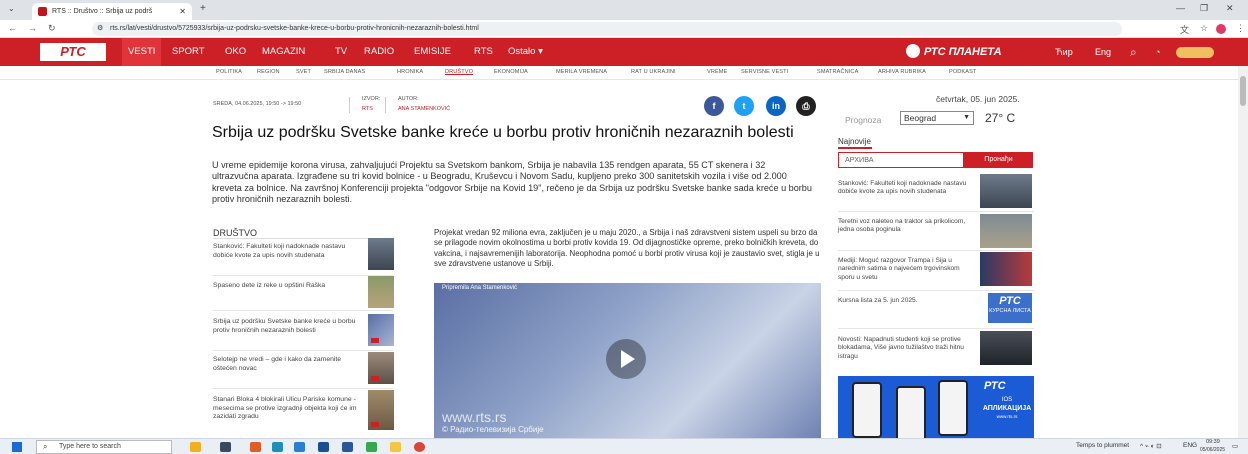 The width and height of the screenshot is (1248, 454). I want to click on scrollbar-thumb, so click(1243, 91).